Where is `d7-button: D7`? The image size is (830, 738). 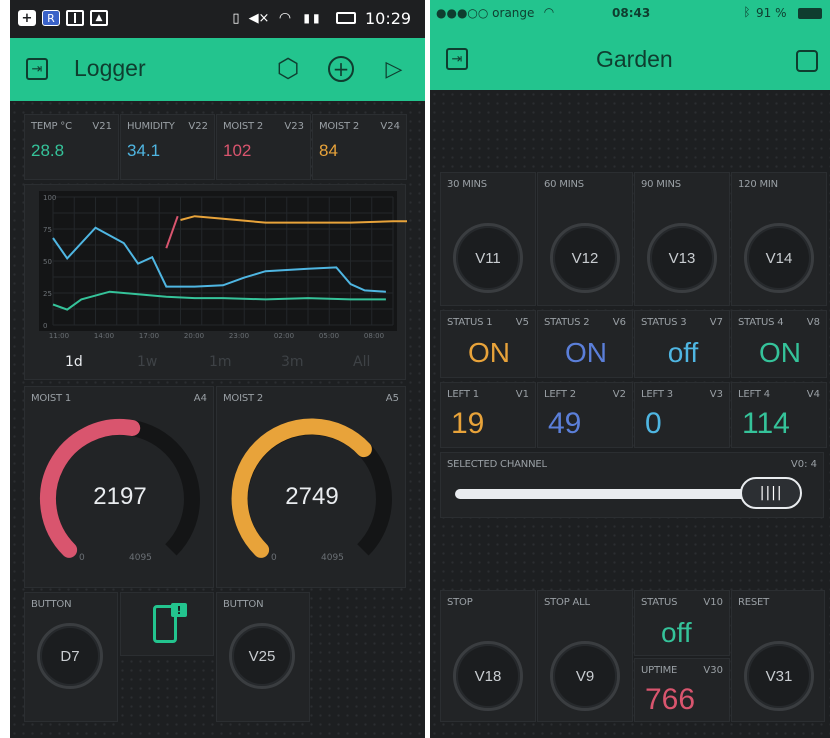
d7-button: D7 is located at coordinates (70, 656).